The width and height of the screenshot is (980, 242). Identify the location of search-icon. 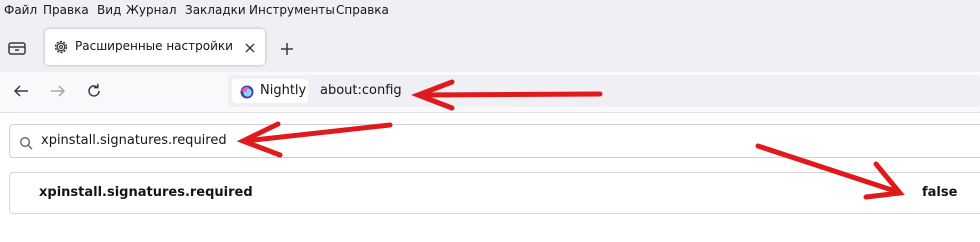
(26, 142).